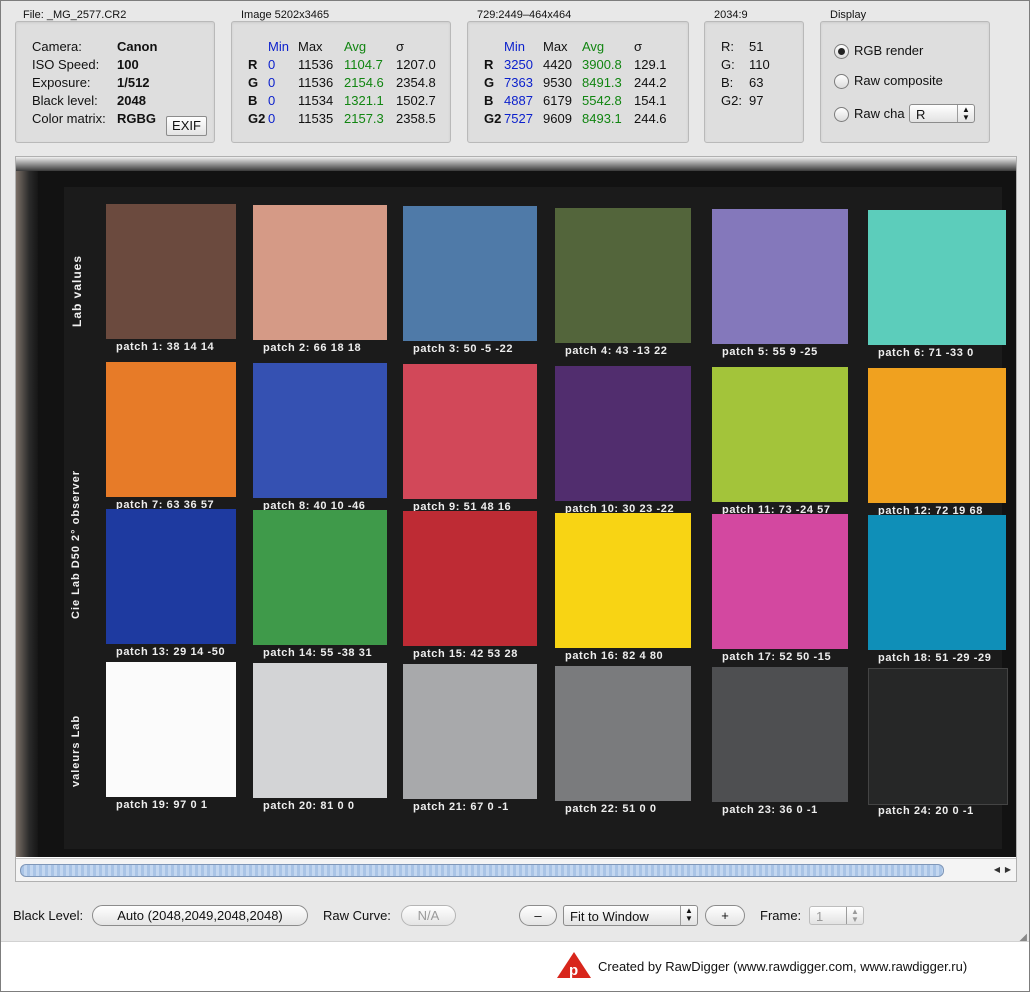 This screenshot has height=992, width=1030. Describe the element at coordinates (879, 113) in the screenshot. I see `raw-channel-label: Raw cha` at that location.